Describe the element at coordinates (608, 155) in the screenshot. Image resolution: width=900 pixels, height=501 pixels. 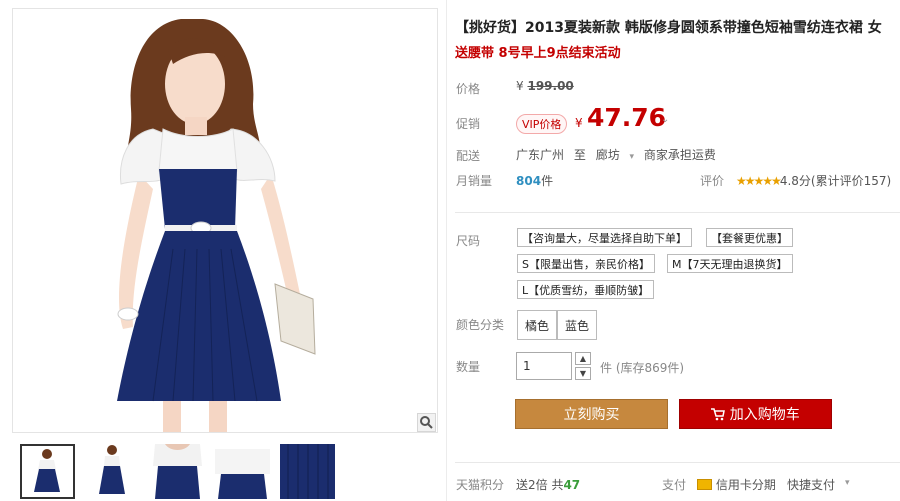
I see `ship-destination: 廊坊` at that location.